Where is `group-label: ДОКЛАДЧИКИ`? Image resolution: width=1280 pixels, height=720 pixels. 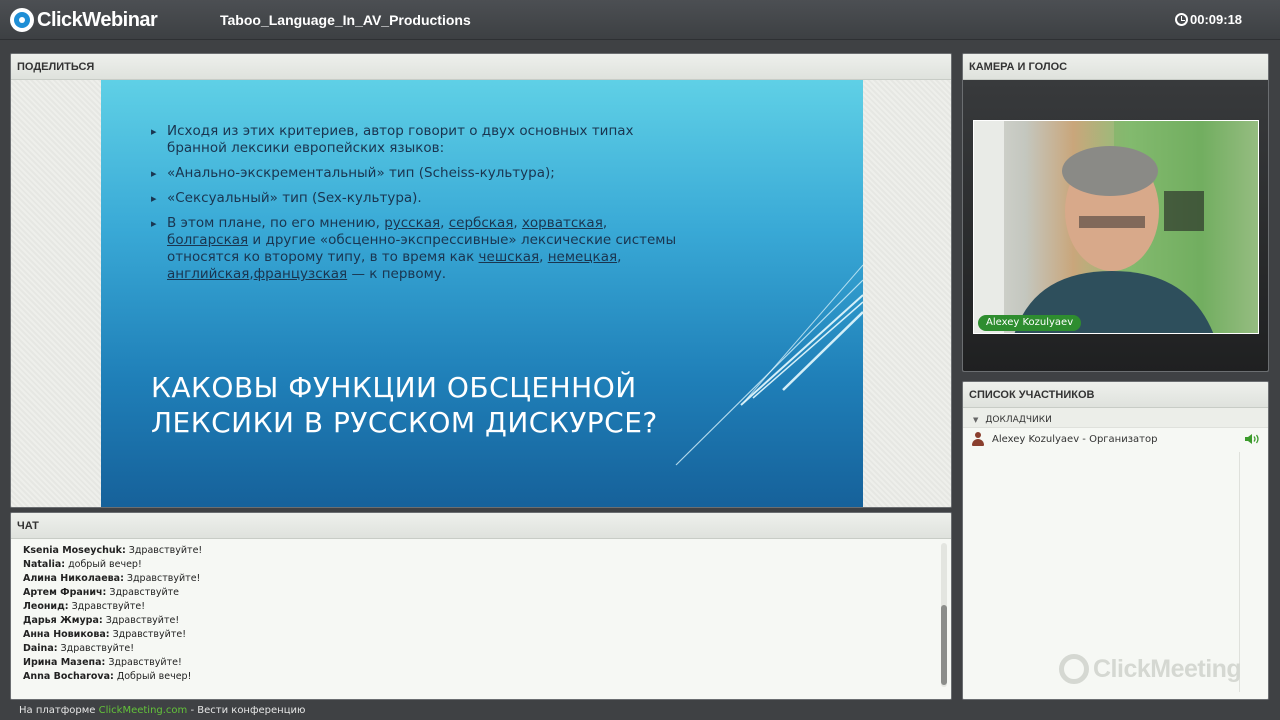
group-label: ДОКЛАДЧИКИ is located at coordinates (1018, 420).